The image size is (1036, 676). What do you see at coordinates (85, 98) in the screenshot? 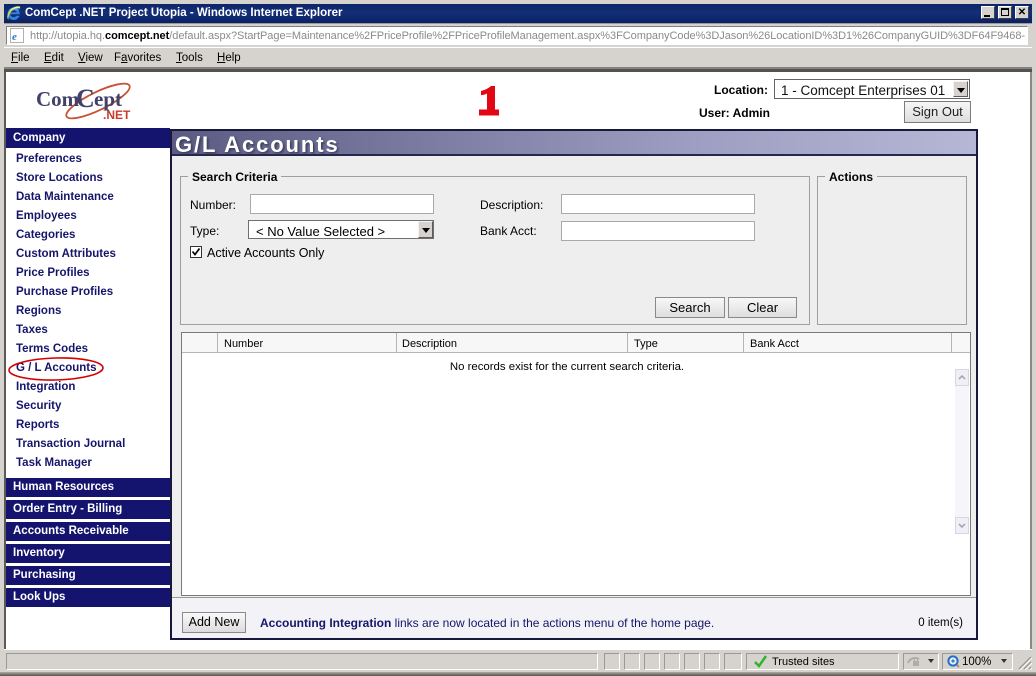
I see `svg-text: C` at bounding box center [85, 98].